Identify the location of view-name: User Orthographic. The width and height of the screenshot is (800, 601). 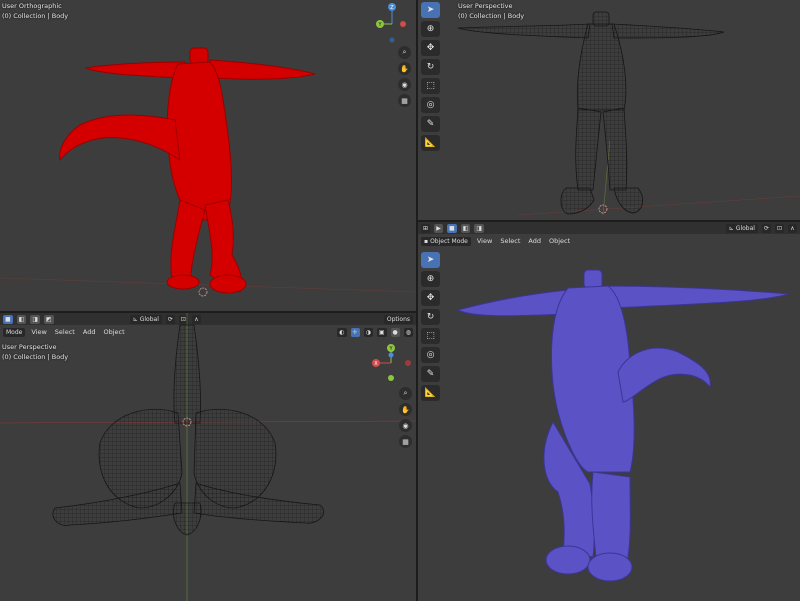
(32, 6).